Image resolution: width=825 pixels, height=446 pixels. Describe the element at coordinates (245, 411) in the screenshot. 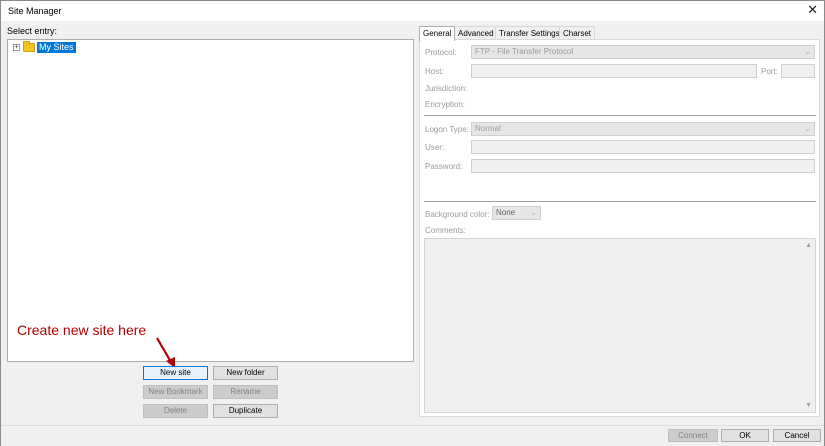

I see `duplicate-button: Duplicate` at that location.